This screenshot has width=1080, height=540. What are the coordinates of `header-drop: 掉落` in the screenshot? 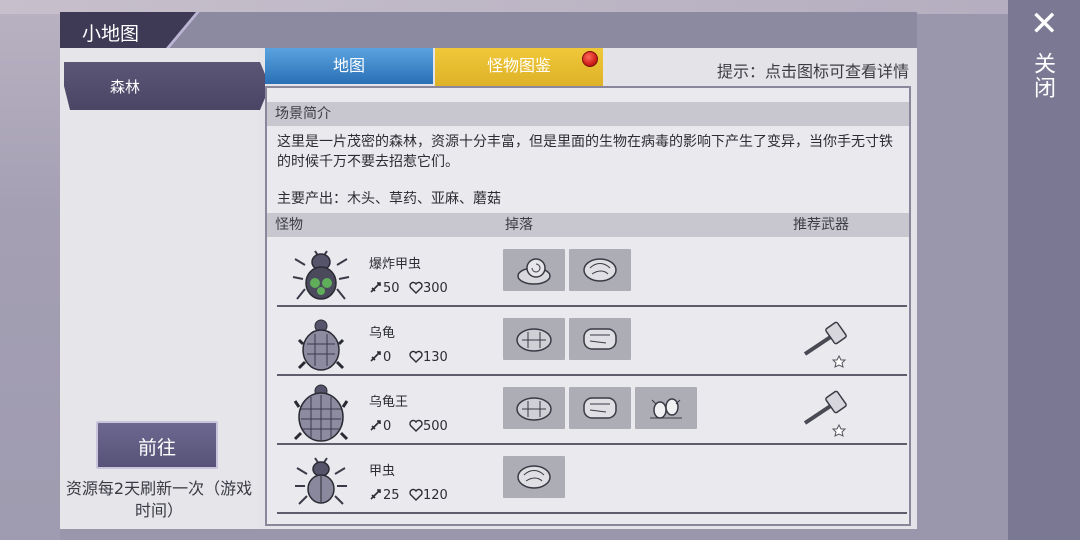 It's located at (519, 225).